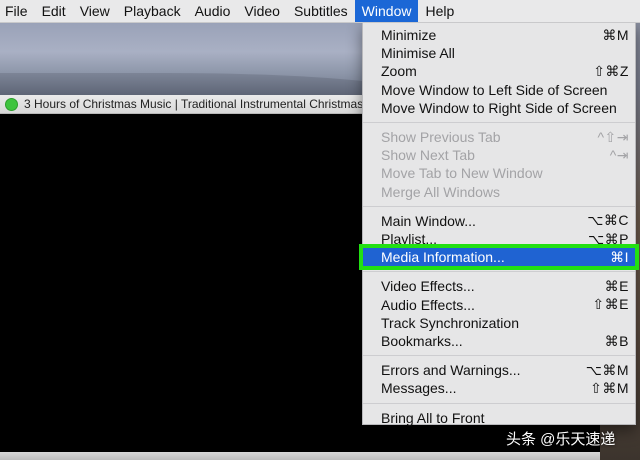  What do you see at coordinates (499, 221) in the screenshot?
I see `menu-item-main-window: Main Window... ⌥⌘C` at bounding box center [499, 221].